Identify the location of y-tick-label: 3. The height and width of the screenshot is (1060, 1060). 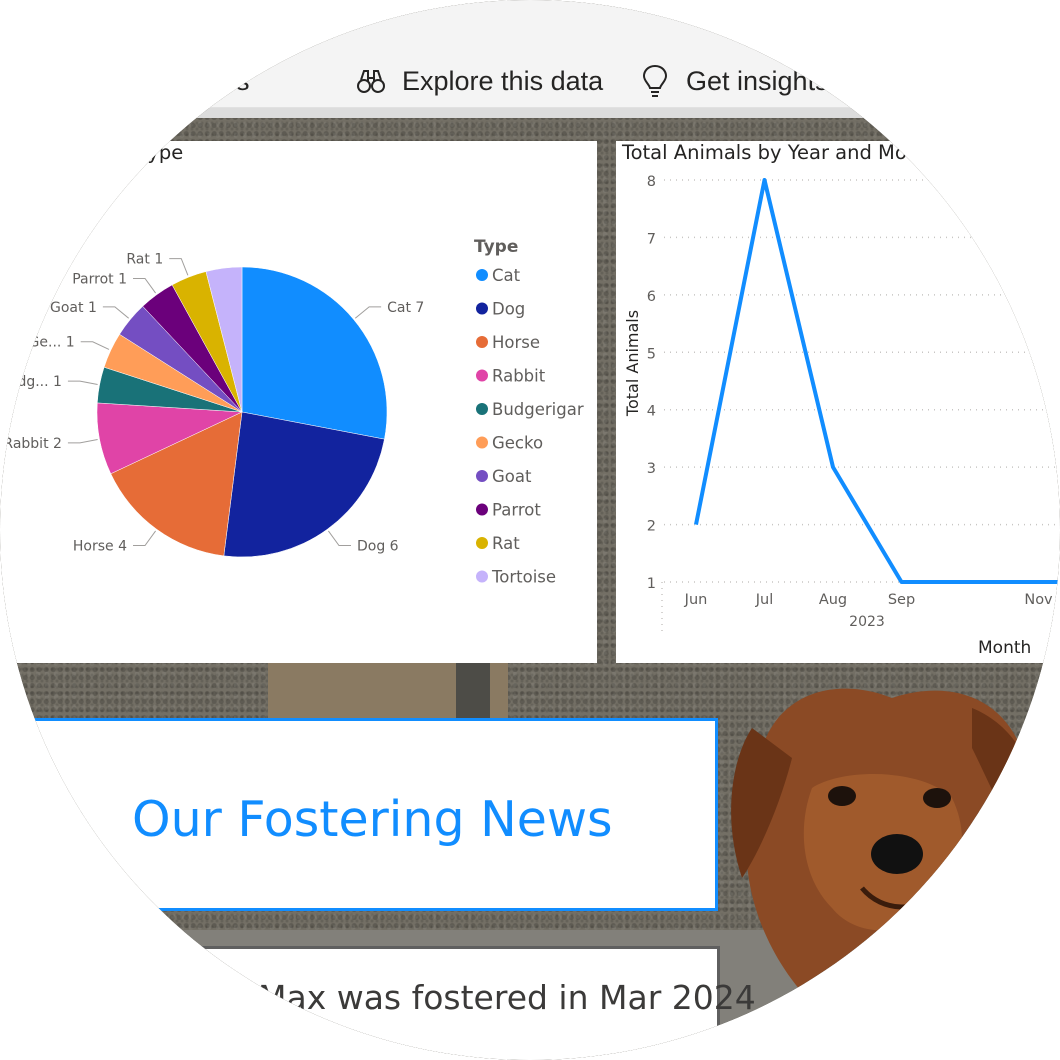
(651, 469).